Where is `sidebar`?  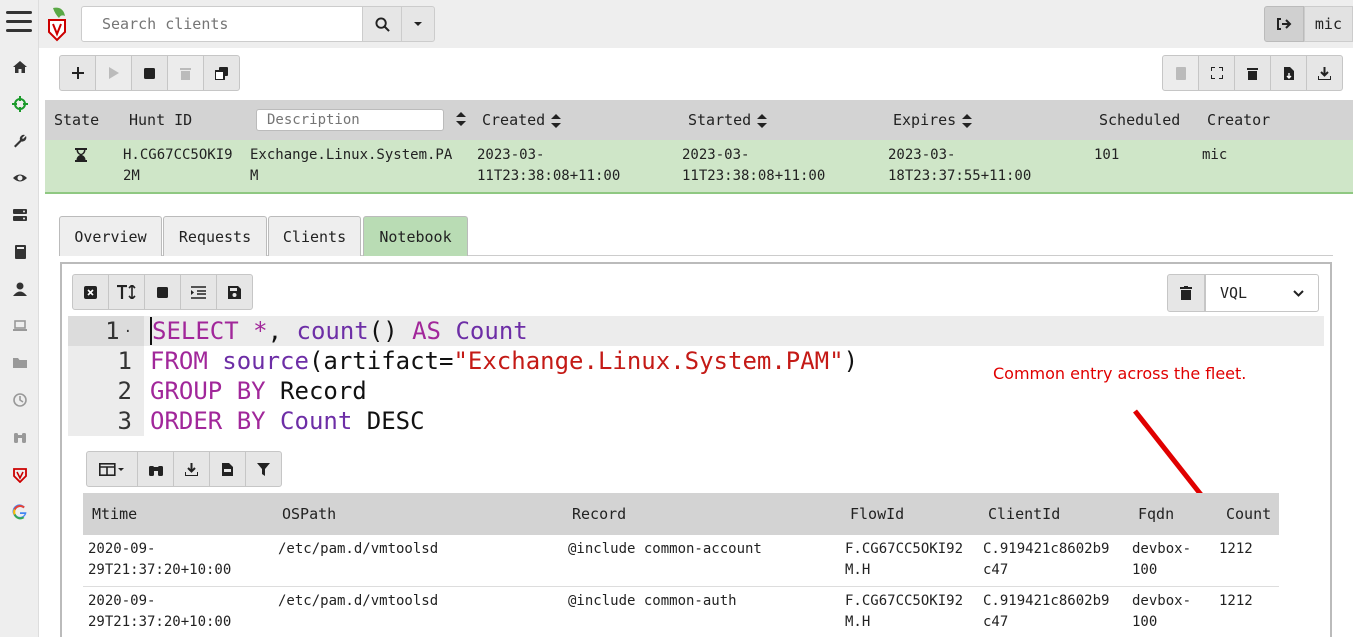
sidebar is located at coordinates (19, 318).